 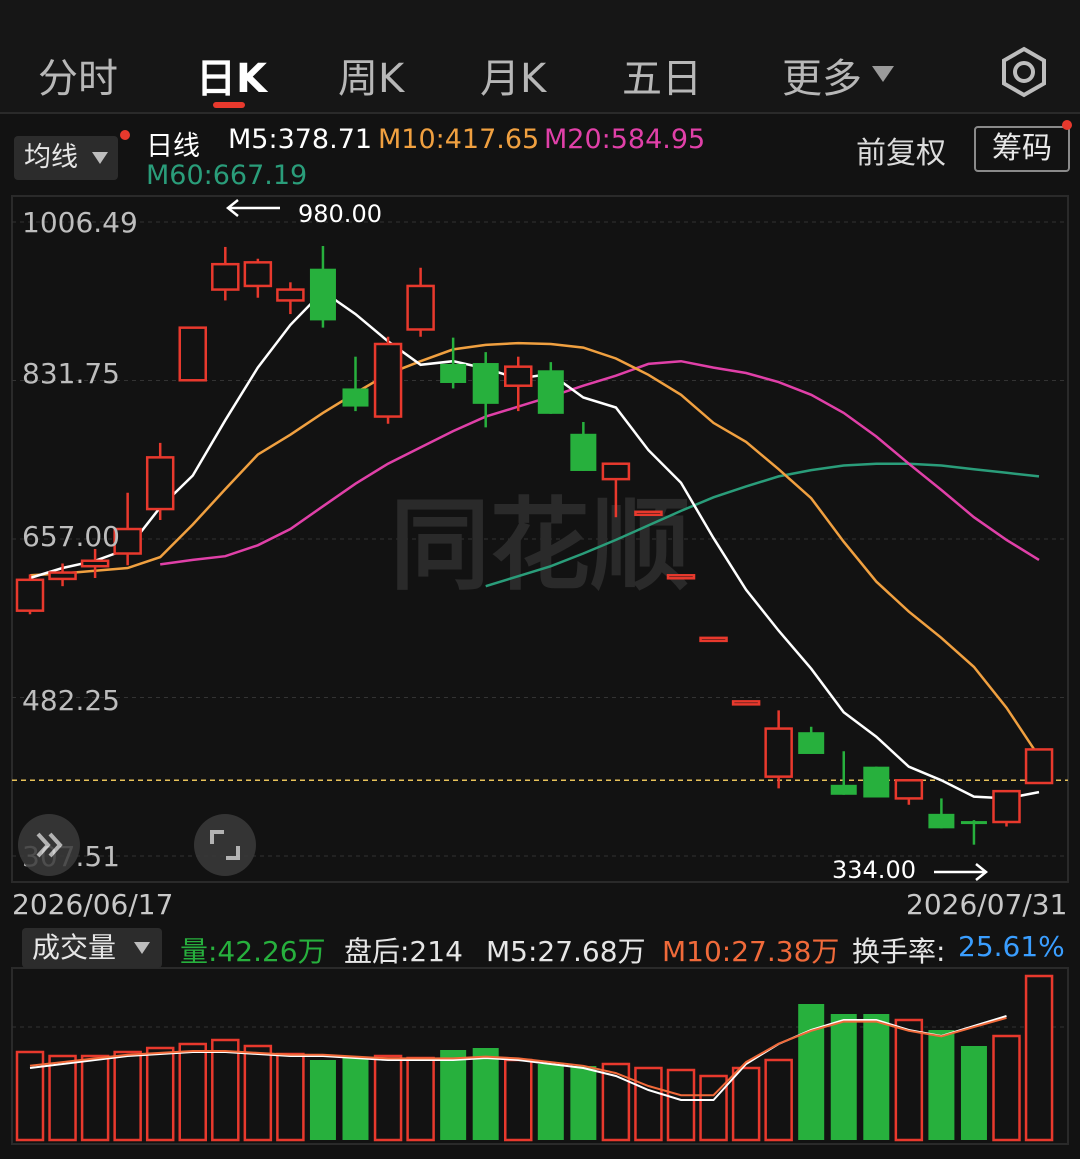 I want to click on y-tick-label: 657.00, so click(x=71, y=536).